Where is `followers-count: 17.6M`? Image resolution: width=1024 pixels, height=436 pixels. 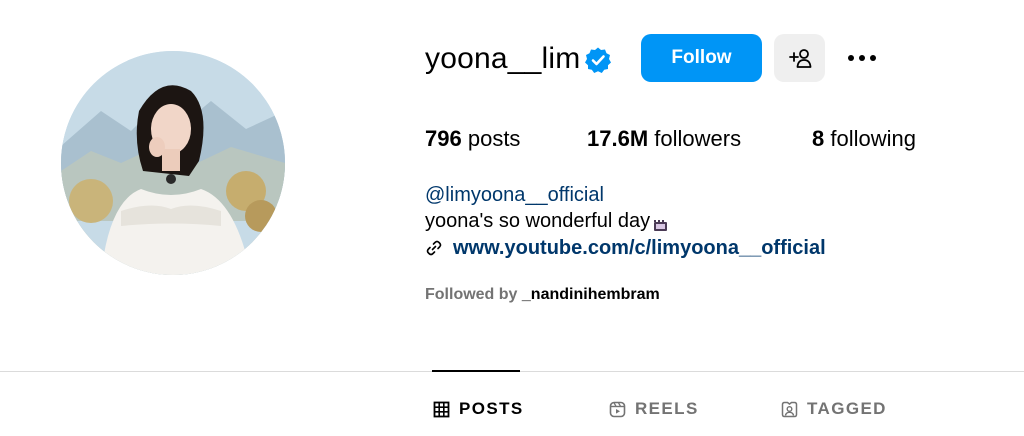
followers-count: 17.6M is located at coordinates (618, 138).